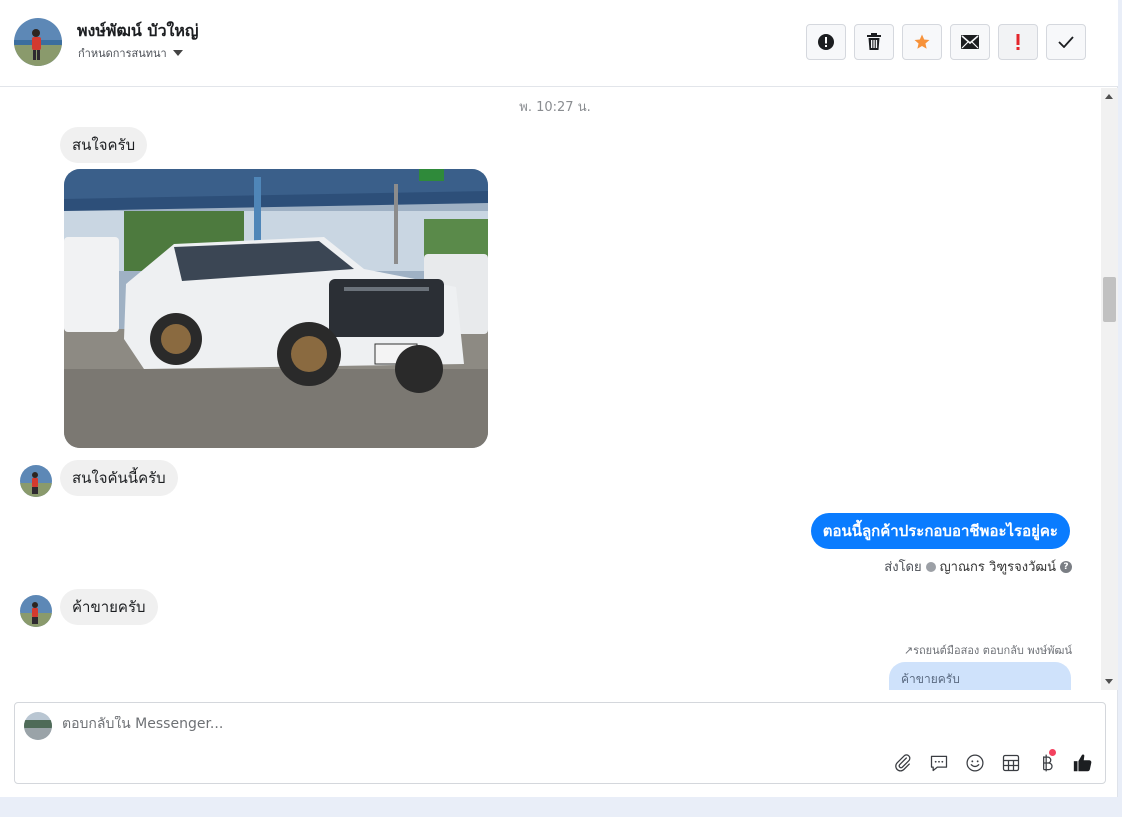 The image size is (1122, 817). What do you see at coordinates (122, 53) in the screenshot?
I see `assign-label: กำหนดการสนทนา` at bounding box center [122, 53].